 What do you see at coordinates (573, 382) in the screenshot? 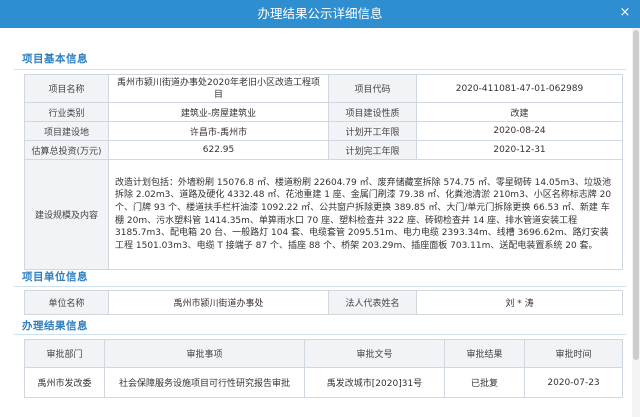
I see `cell-time: 2020-07-23` at bounding box center [573, 382].